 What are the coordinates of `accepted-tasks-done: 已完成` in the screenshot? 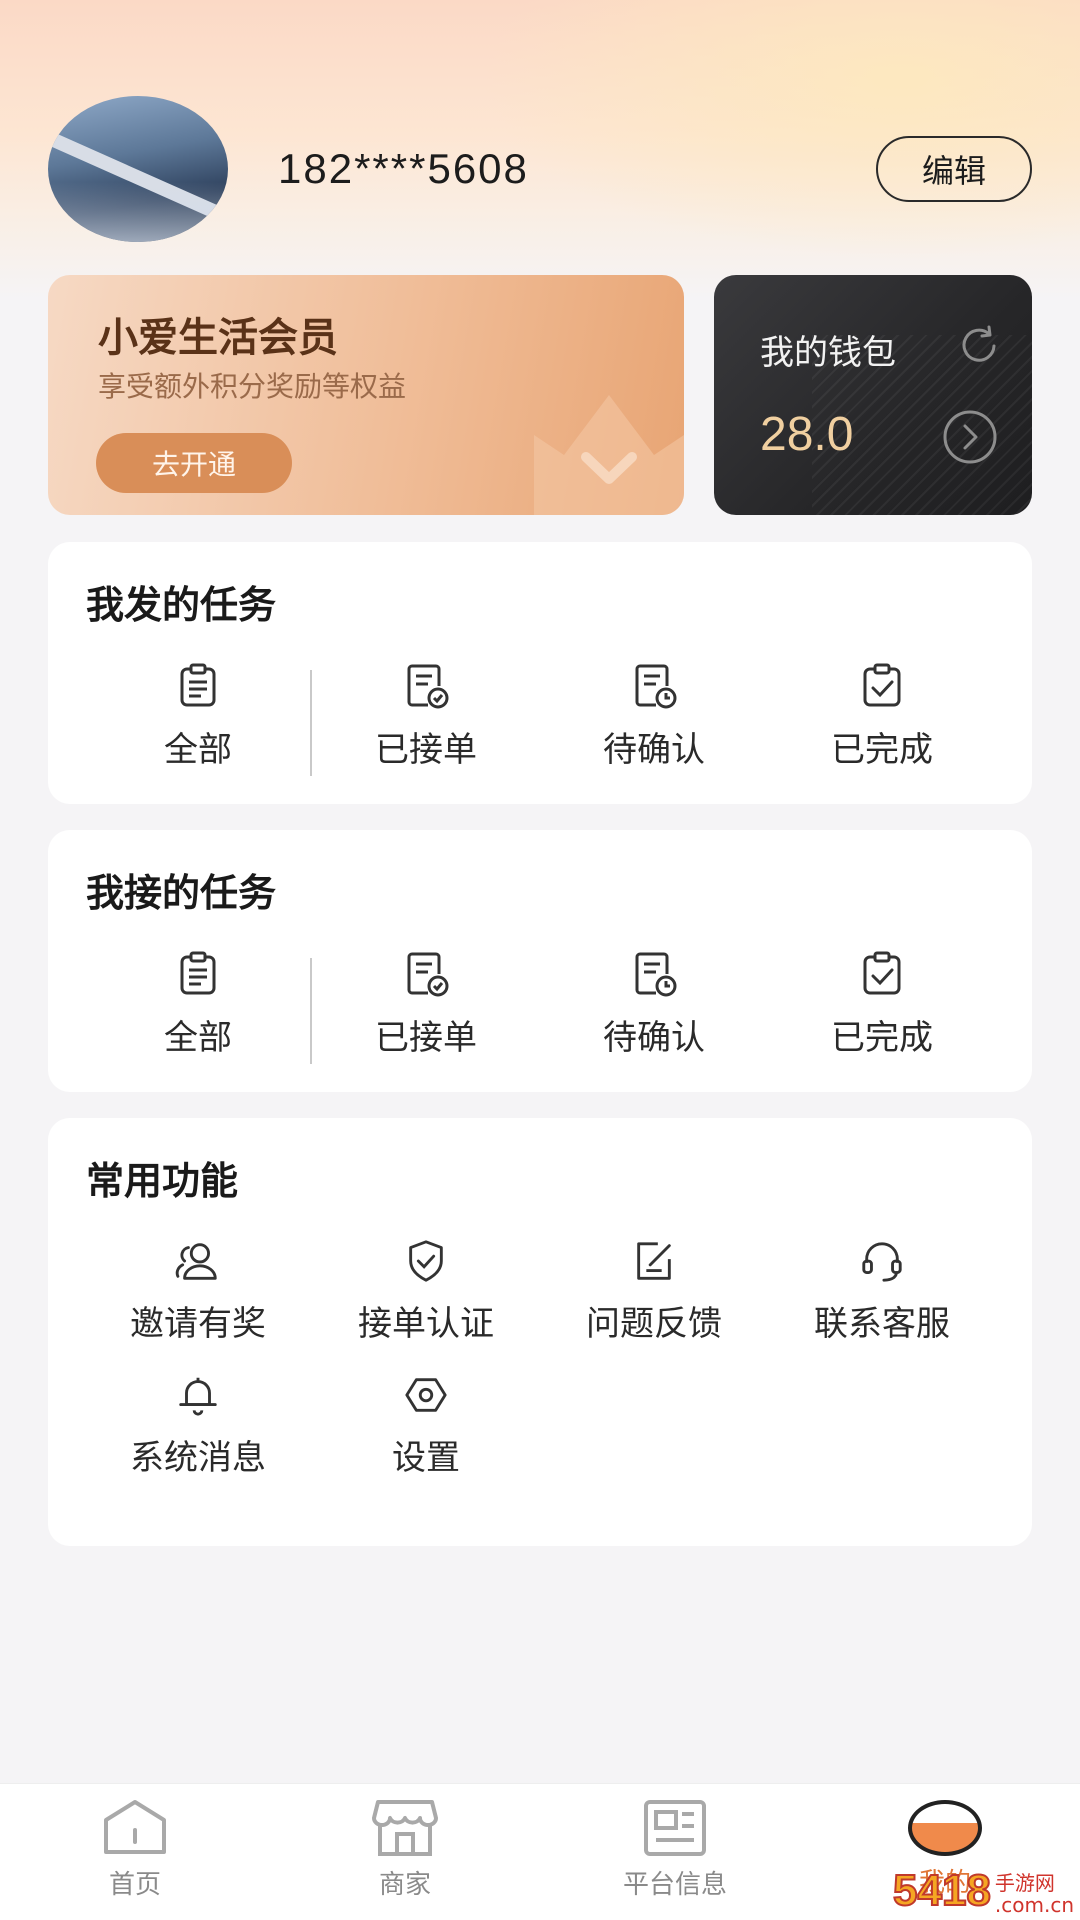 It's located at (882, 1005).